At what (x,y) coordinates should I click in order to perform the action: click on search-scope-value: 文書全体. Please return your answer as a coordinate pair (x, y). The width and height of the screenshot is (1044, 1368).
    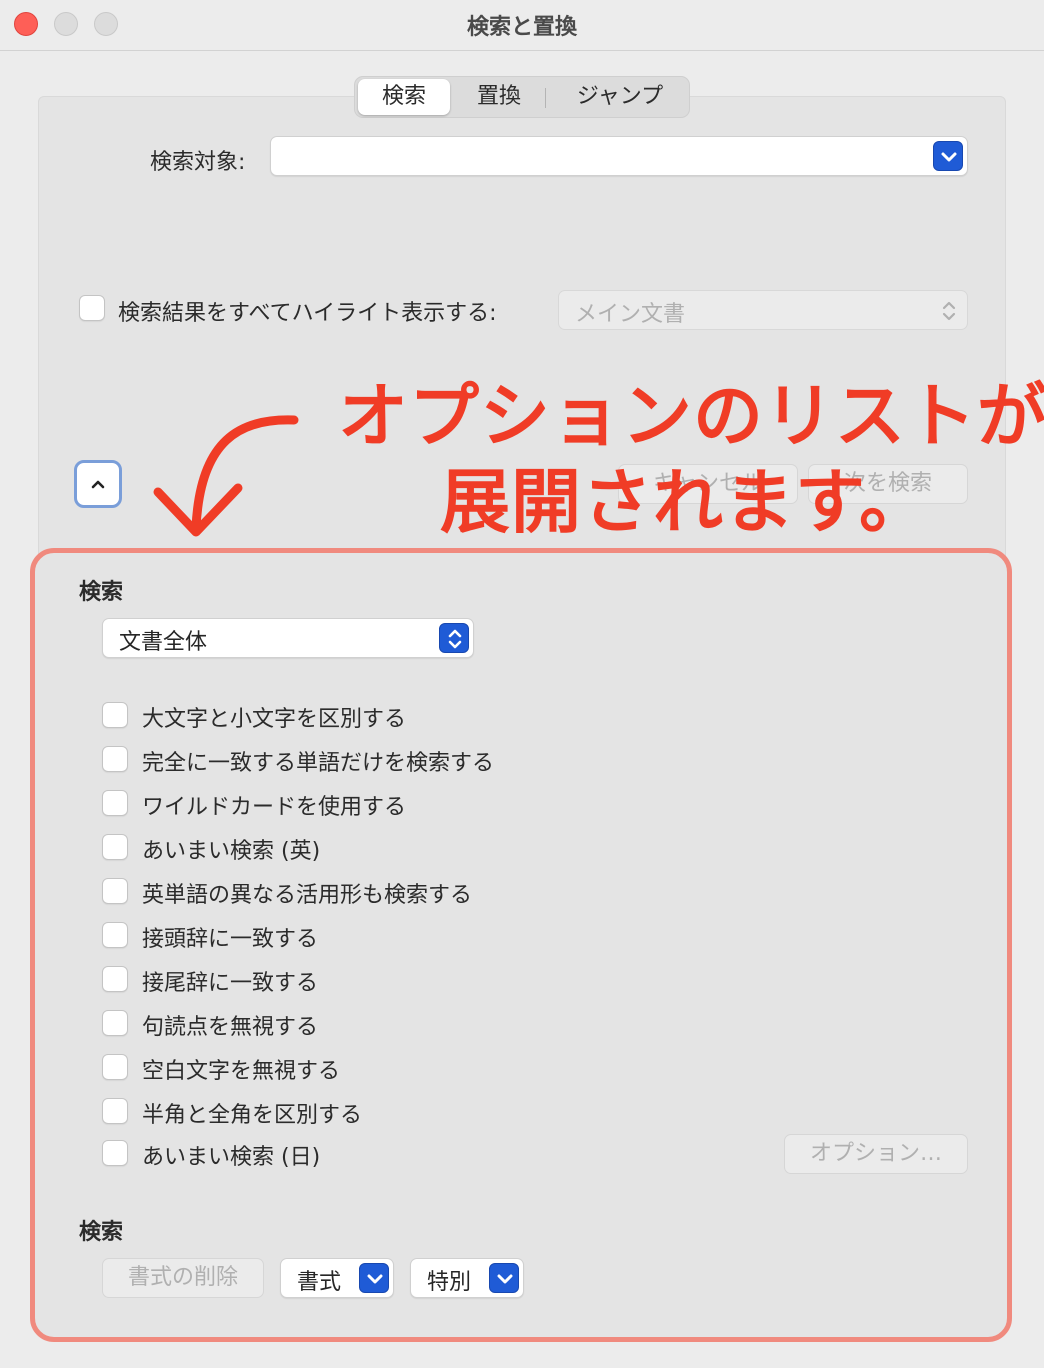
    Looking at the image, I should click on (163, 642).